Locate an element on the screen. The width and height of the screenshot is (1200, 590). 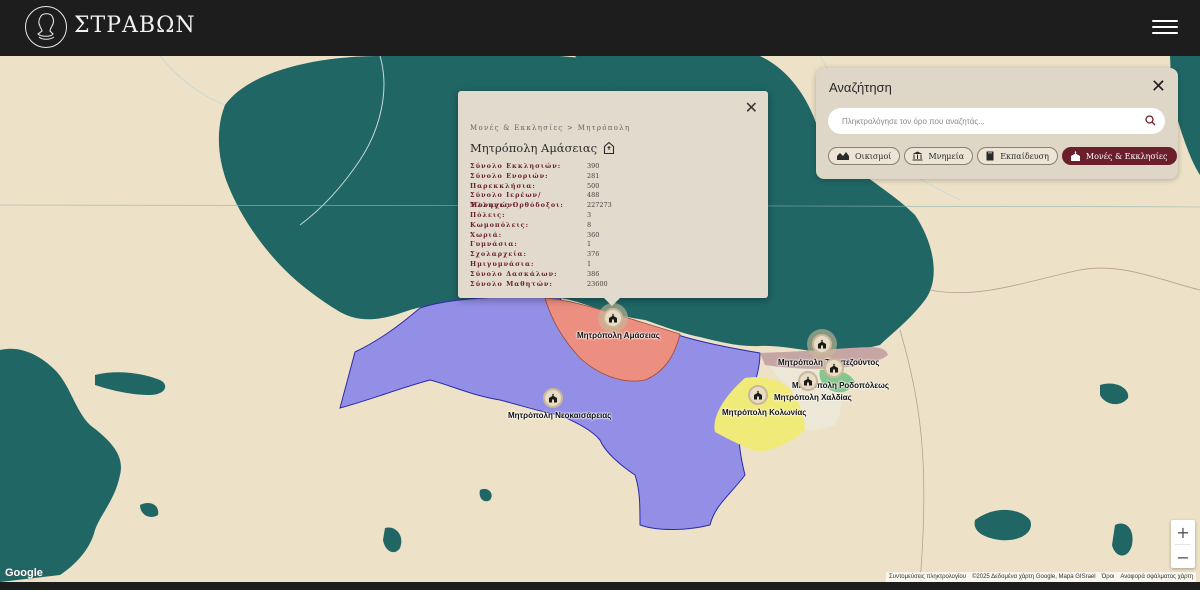
lake-urmia-shape is located at coordinates (1122, 539).